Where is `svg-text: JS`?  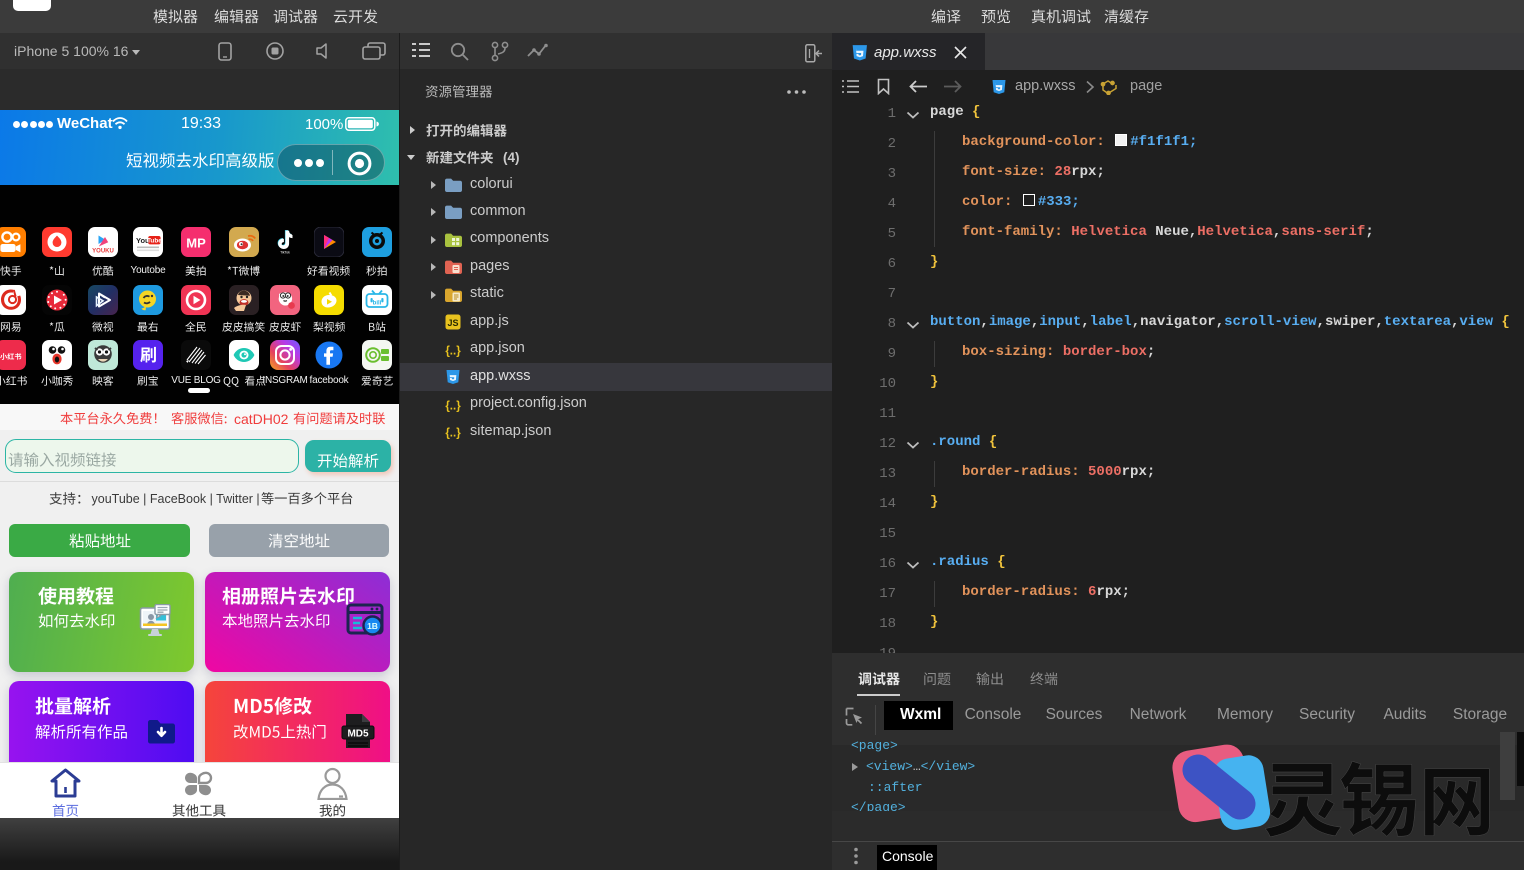
svg-text: JS is located at coordinates (452, 323).